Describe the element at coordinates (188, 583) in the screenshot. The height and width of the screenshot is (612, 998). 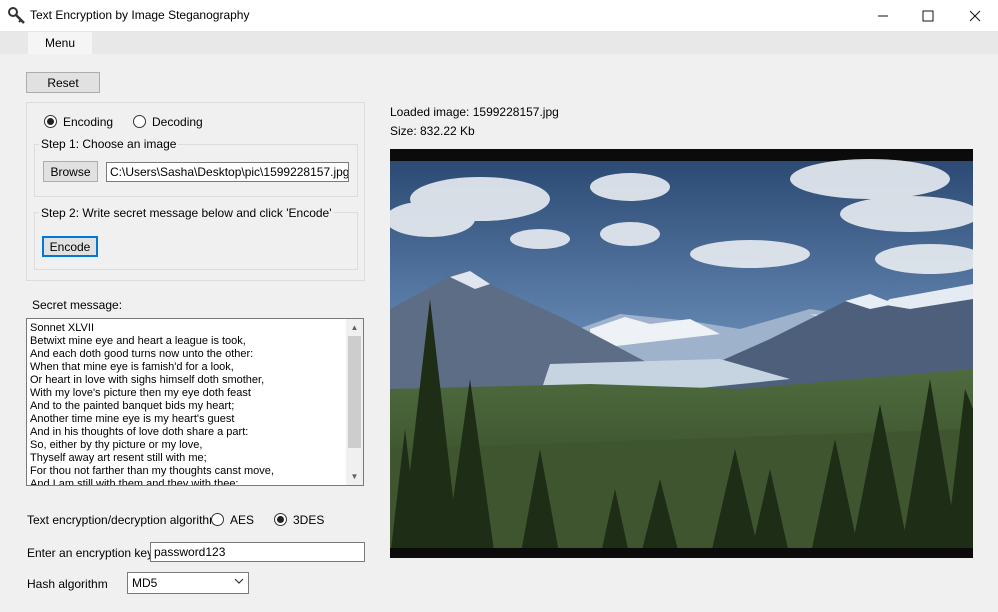
I see `hash-algorithm-select: MD5` at that location.